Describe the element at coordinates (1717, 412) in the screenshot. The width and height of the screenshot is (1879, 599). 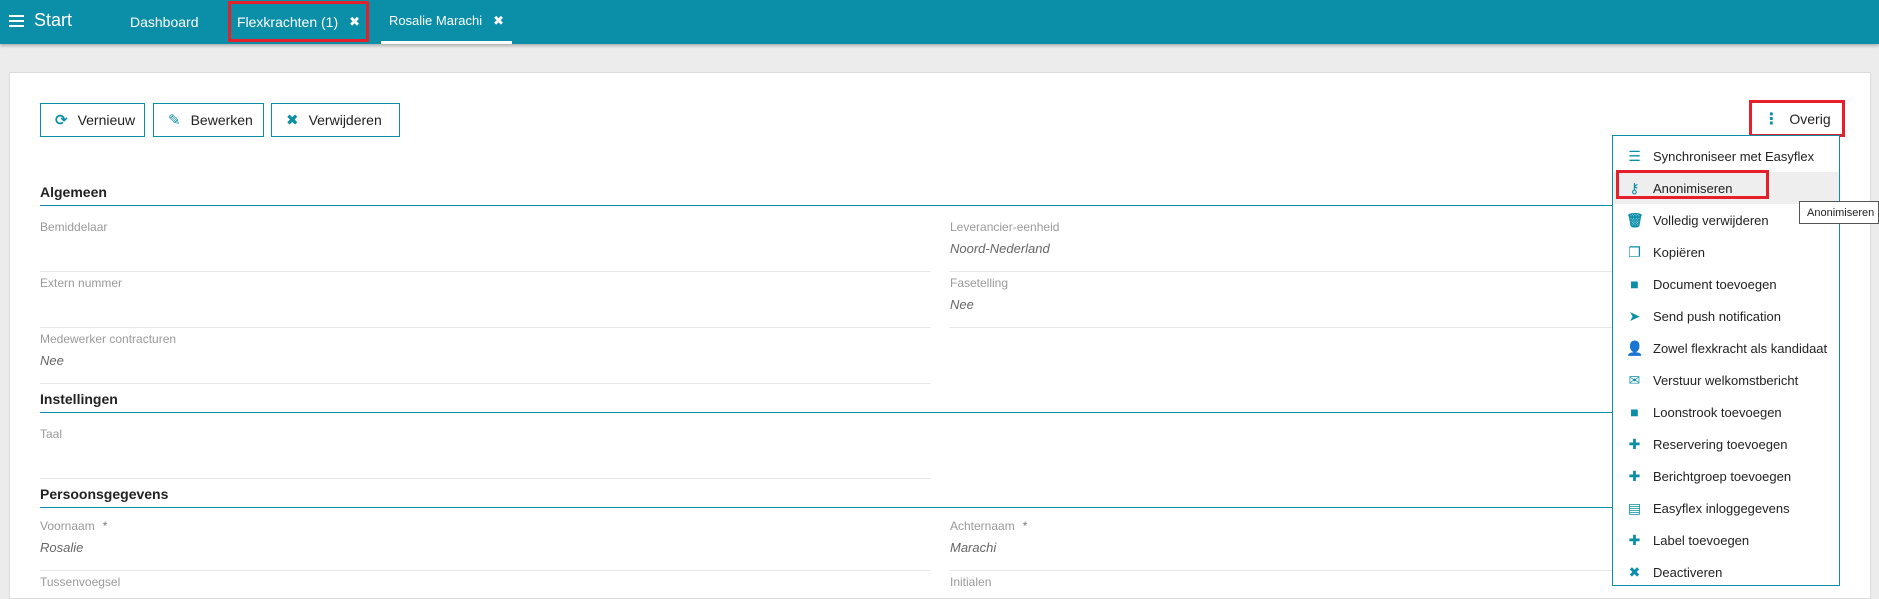
I see `menu-item-label: Loonstrook toevoegen` at that location.